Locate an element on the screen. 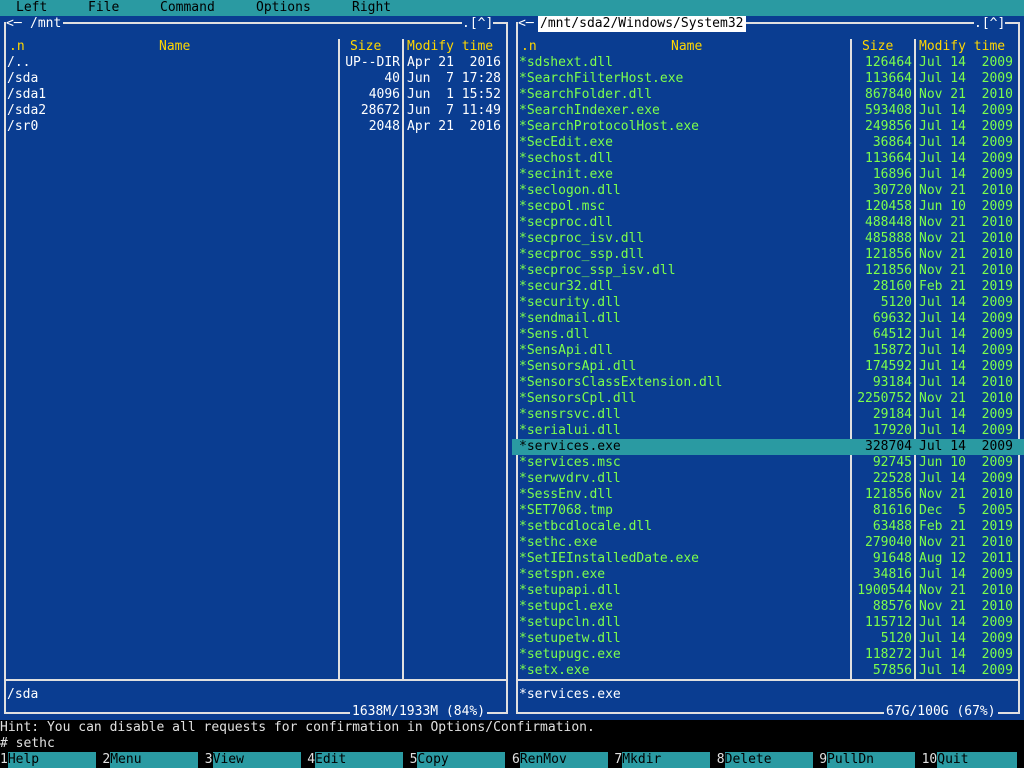 This screenshot has height=768, width=1024. right-file-row: *serwvdrv.dll 22528 Jul 14 2009 is located at coordinates (768, 479).